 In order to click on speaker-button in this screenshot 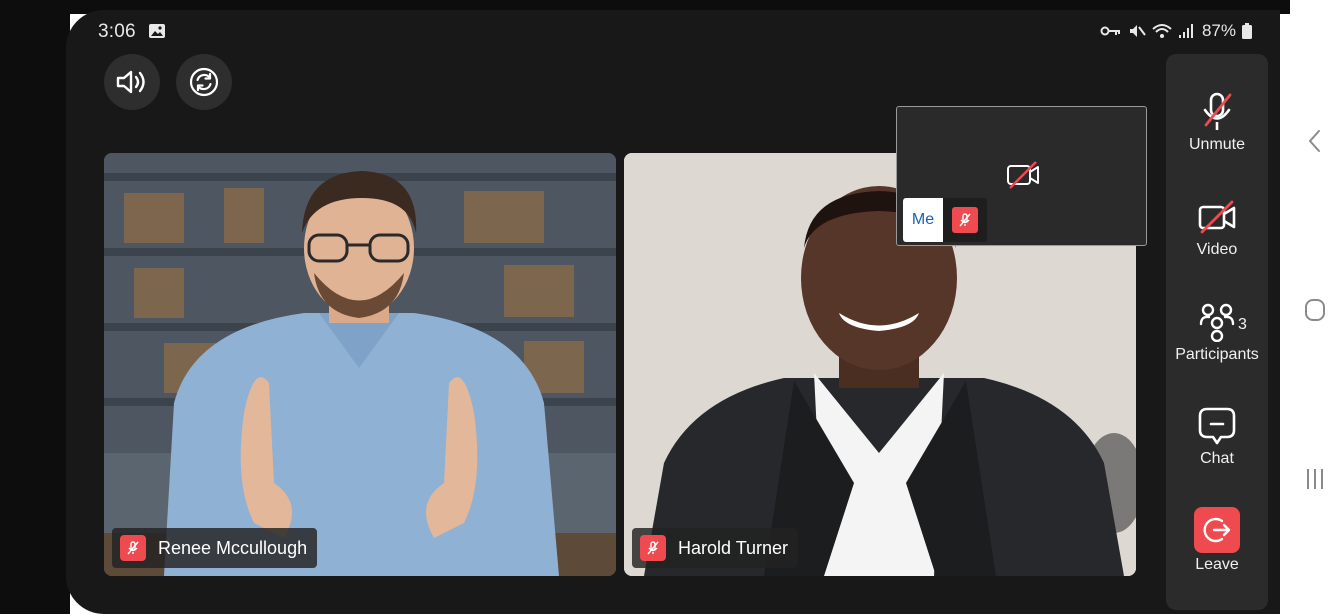, I will do `click(132, 82)`.